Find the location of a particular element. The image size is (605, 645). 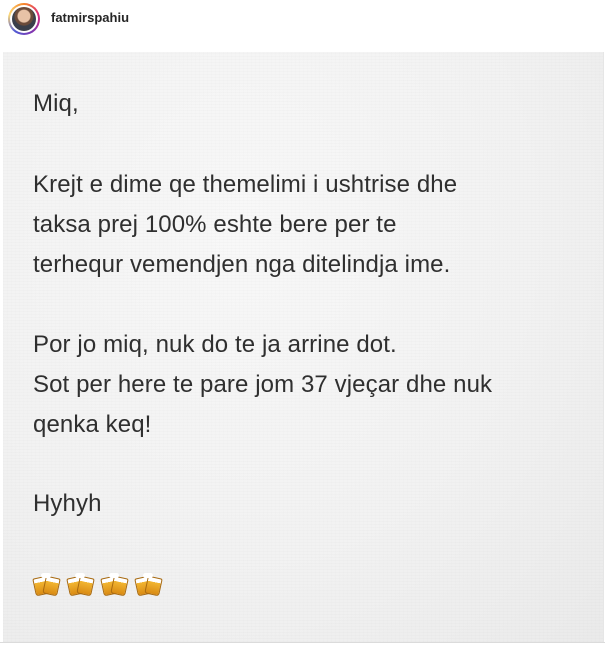

avatar-frame is located at coordinates (24, 19).